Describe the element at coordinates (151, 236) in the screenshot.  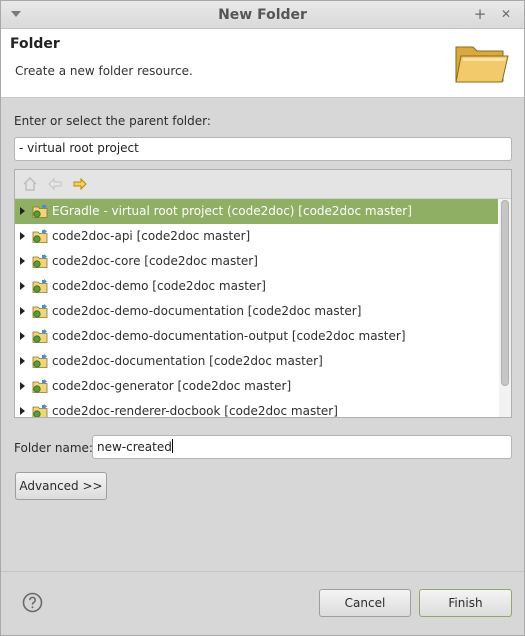
I see `tree-item-label: code2doc-api [code2doc master]` at that location.